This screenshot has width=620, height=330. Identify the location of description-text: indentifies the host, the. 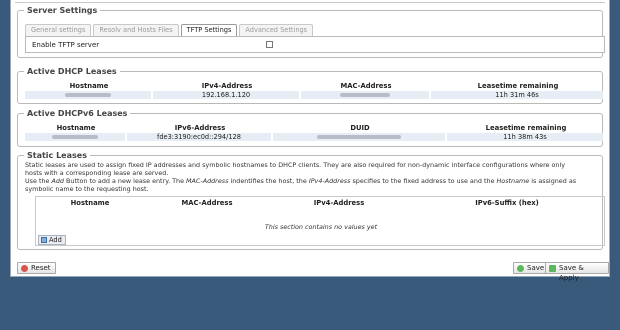
(268, 181).